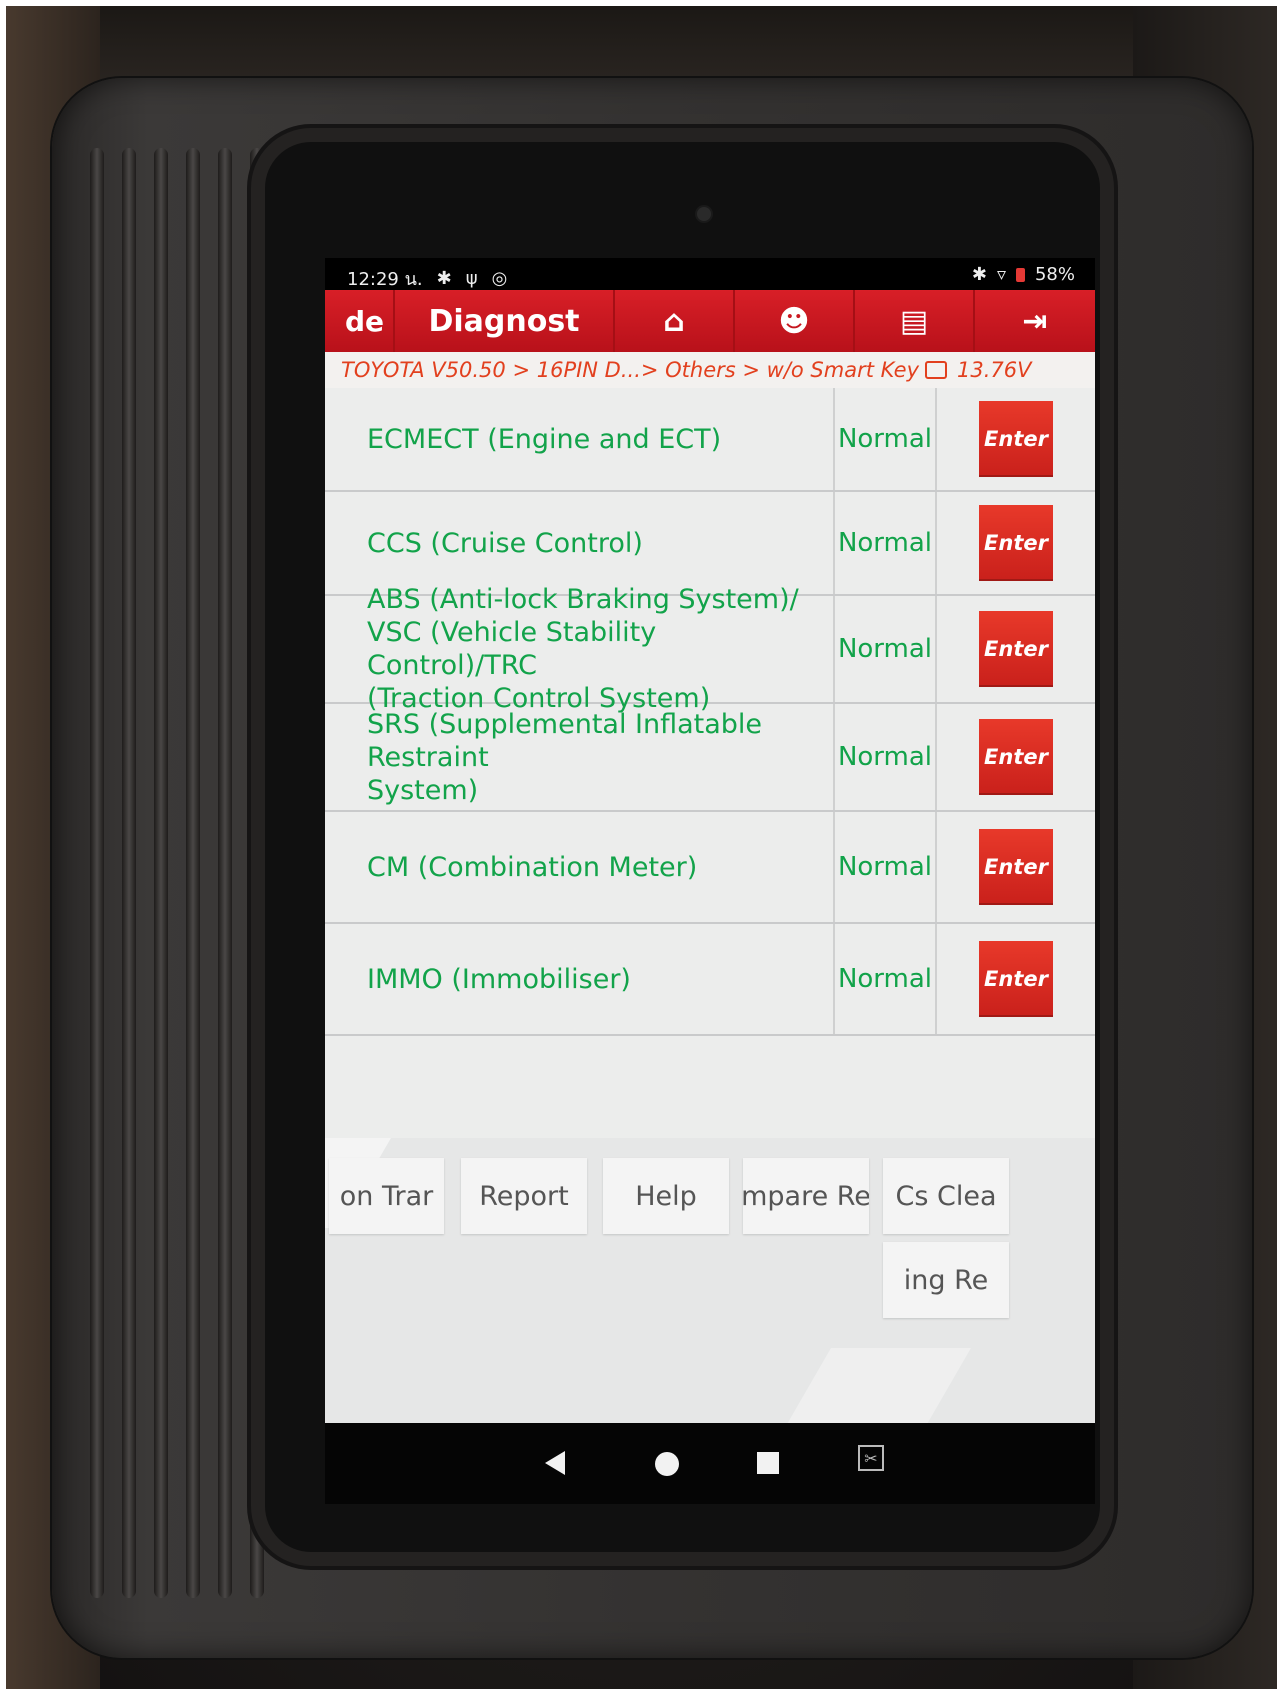 Image resolution: width=1283 pixels, height=1695 pixels. What do you see at coordinates (667, 1464) in the screenshot?
I see `home-circle-icon` at bounding box center [667, 1464].